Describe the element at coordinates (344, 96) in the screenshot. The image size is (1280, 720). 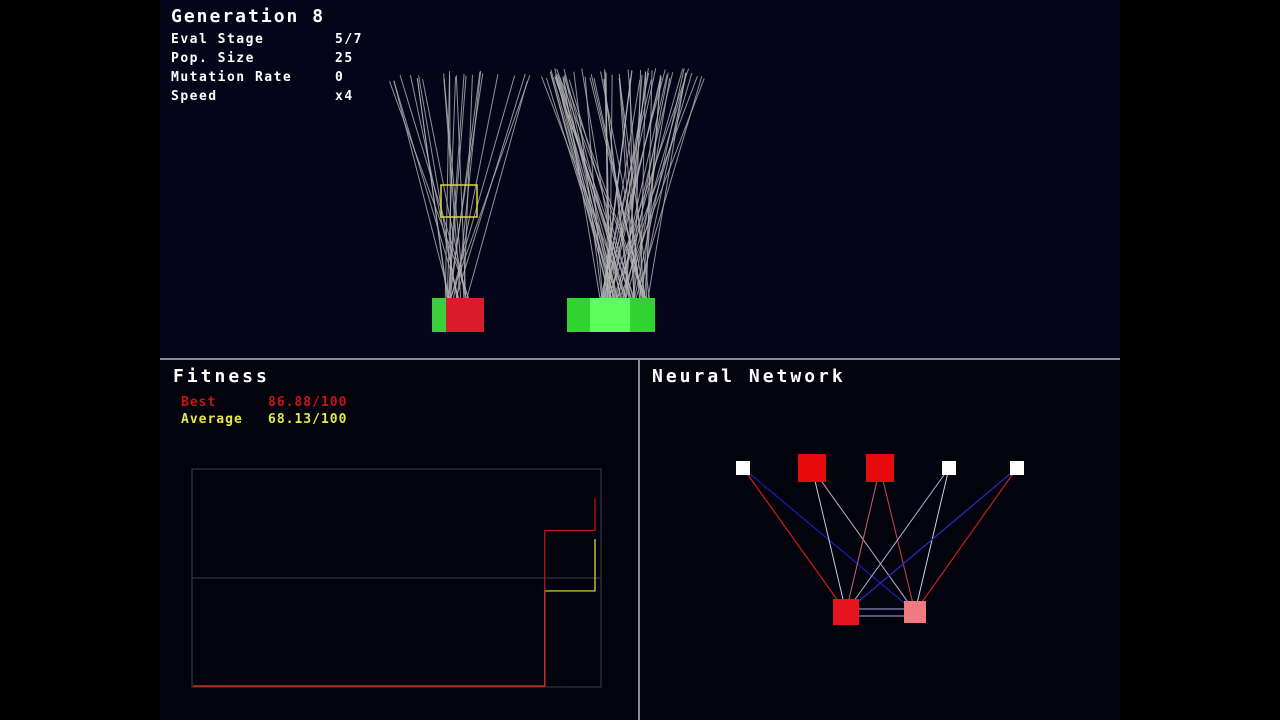
I see `stat-value: x4` at that location.